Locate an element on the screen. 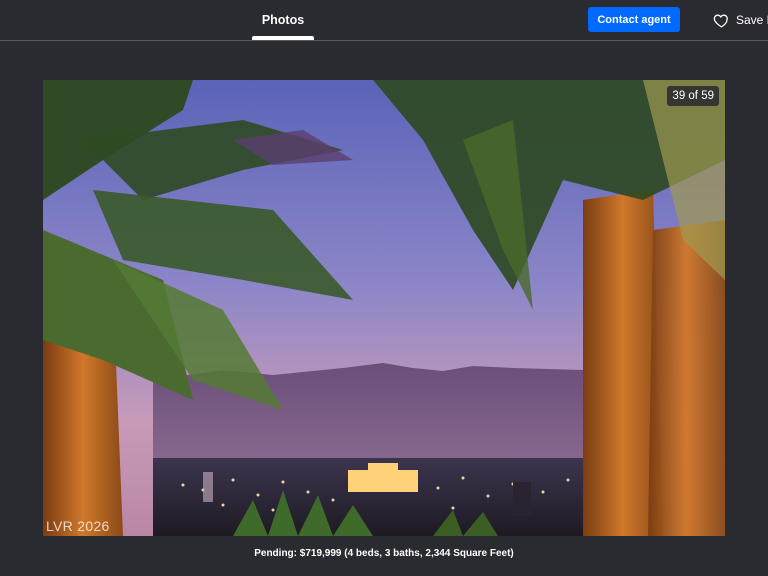  save-home-button: Save Home is located at coordinates (740, 20).